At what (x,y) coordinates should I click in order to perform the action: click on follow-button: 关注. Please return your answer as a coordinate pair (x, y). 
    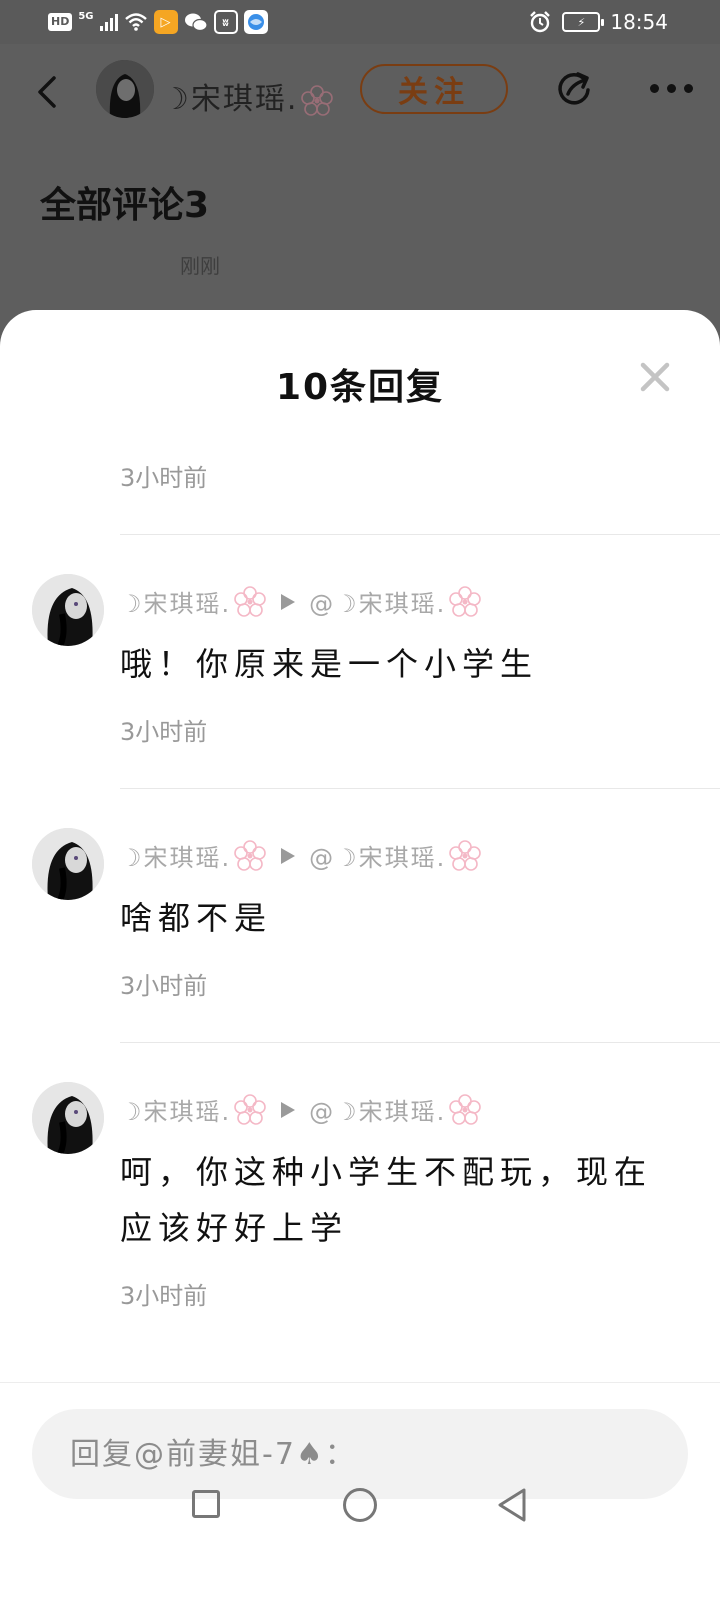
    Looking at the image, I should click on (434, 89).